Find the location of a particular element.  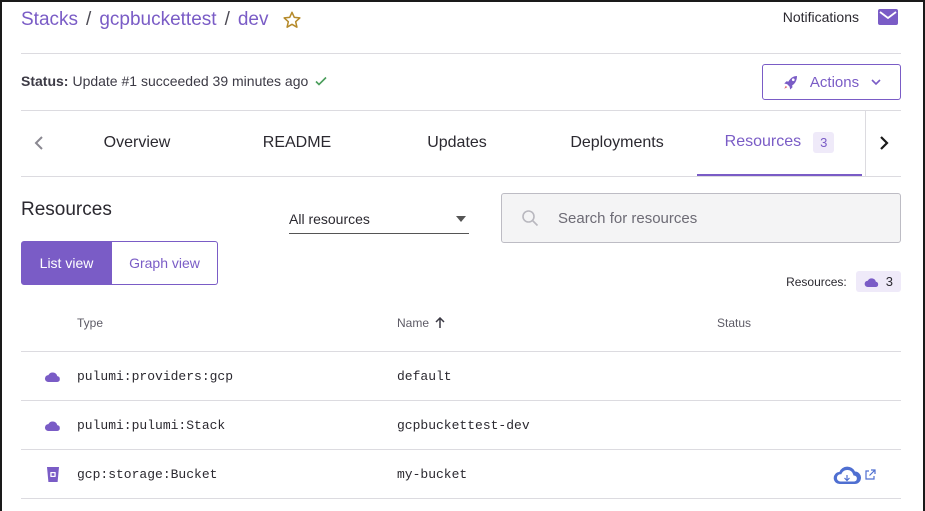

breadcrumb-project: gcpbuckettest is located at coordinates (157, 20).